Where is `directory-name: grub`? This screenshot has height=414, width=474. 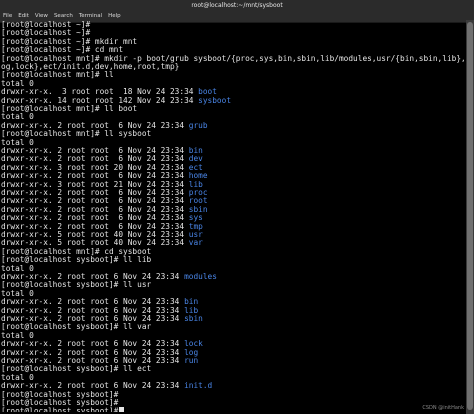
directory-name: grub is located at coordinates (198, 125).